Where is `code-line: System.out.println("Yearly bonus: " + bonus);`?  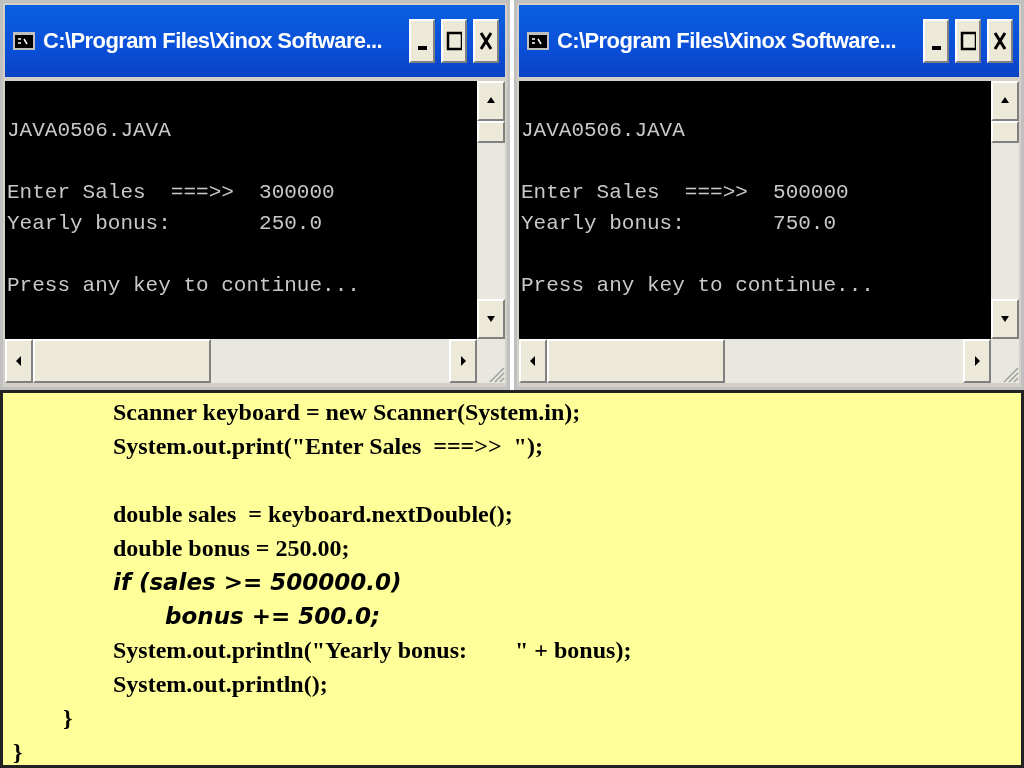
code-line: System.out.println("Yearly bonus: " + bonus); is located at coordinates (372, 650).